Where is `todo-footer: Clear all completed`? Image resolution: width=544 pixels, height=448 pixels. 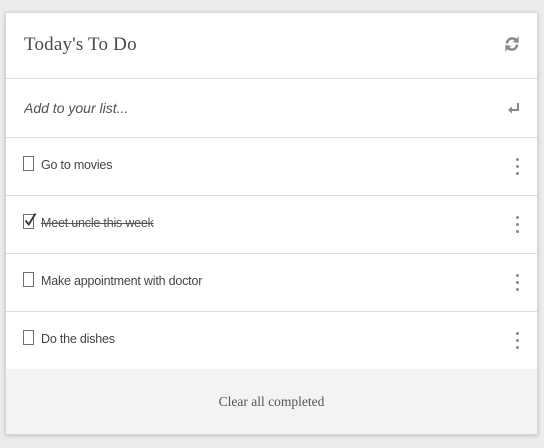
todo-footer: Clear all completed is located at coordinates (271, 401).